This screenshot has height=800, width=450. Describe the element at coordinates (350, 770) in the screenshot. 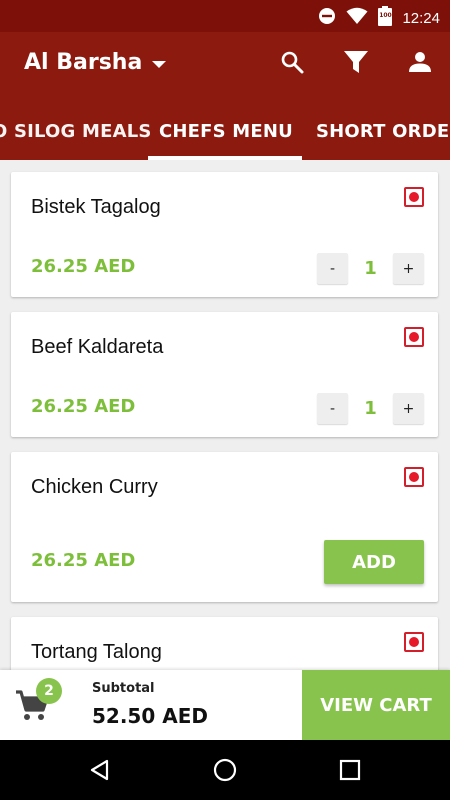

I see `recents-icon` at that location.